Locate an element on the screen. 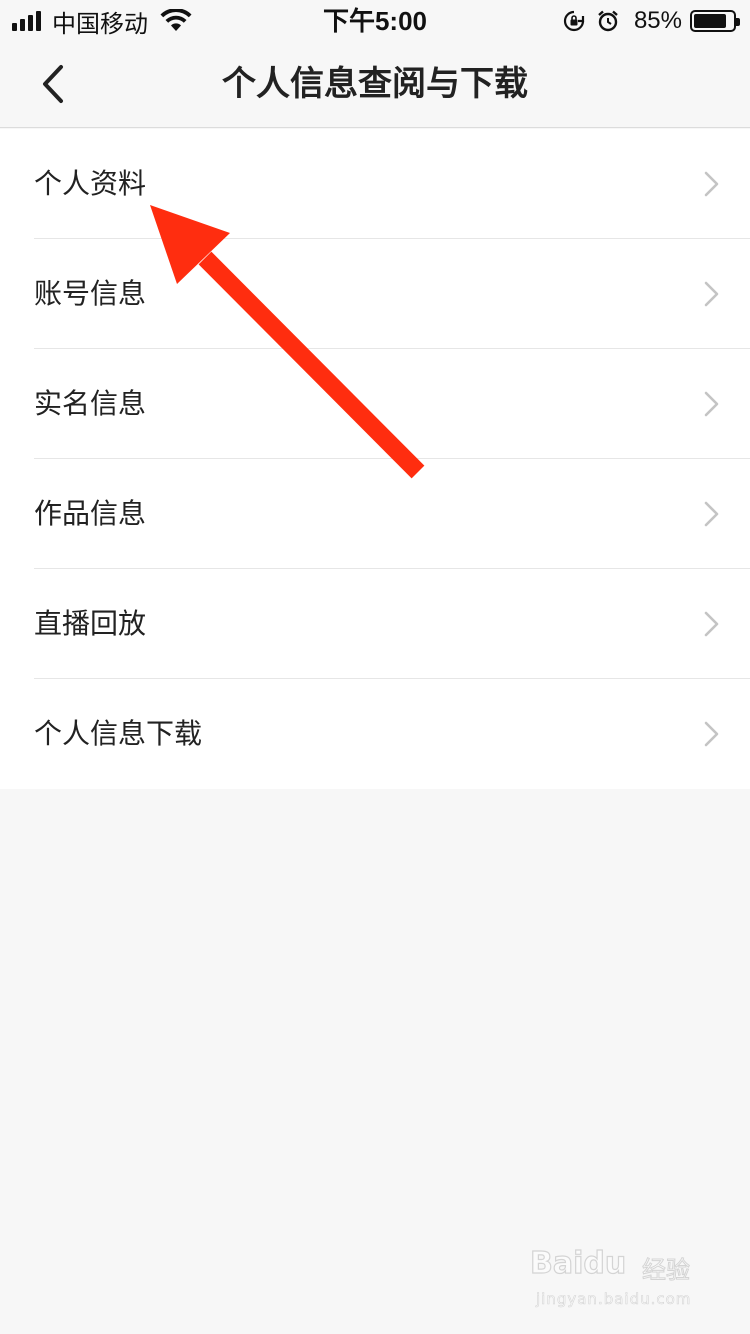 The width and height of the screenshot is (750, 1334). status-right: 85% is located at coordinates (646, 21).